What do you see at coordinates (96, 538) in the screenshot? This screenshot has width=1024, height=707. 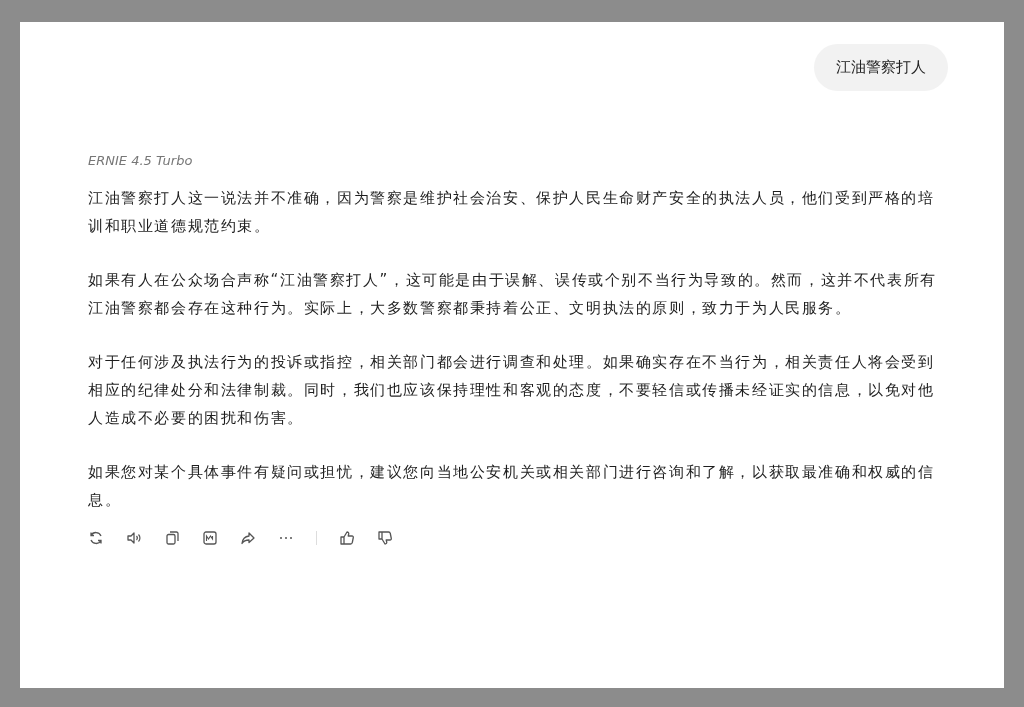 I see `regenerate-icon` at bounding box center [96, 538].